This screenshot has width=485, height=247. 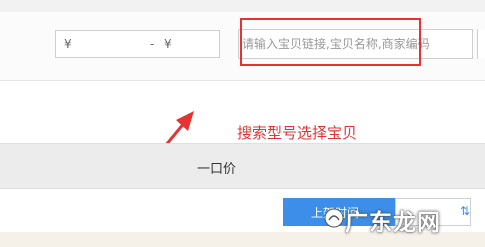 What do you see at coordinates (393, 223) in the screenshot?
I see `watermark-text: 广东龙网` at bounding box center [393, 223].